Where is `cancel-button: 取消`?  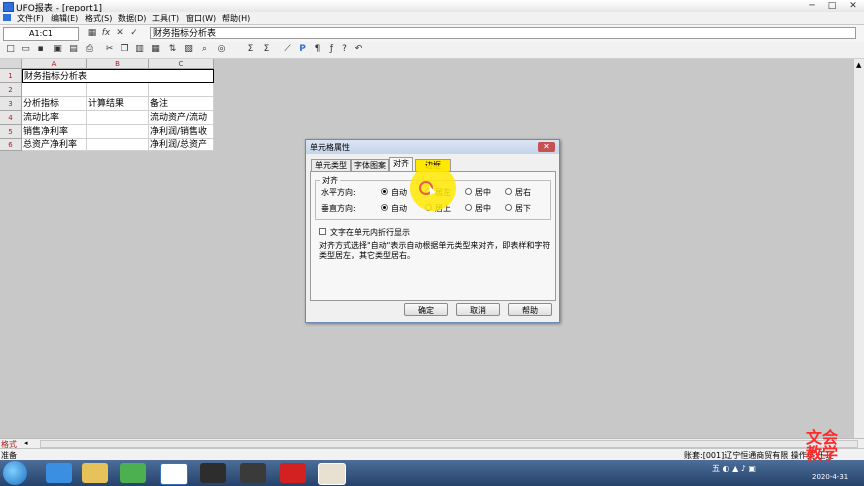 cancel-button: 取消 is located at coordinates (478, 309).